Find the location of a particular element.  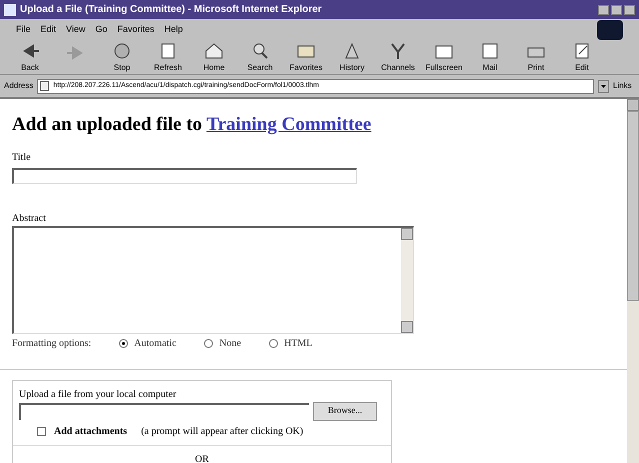

attach-checkbox is located at coordinates (41, 431).